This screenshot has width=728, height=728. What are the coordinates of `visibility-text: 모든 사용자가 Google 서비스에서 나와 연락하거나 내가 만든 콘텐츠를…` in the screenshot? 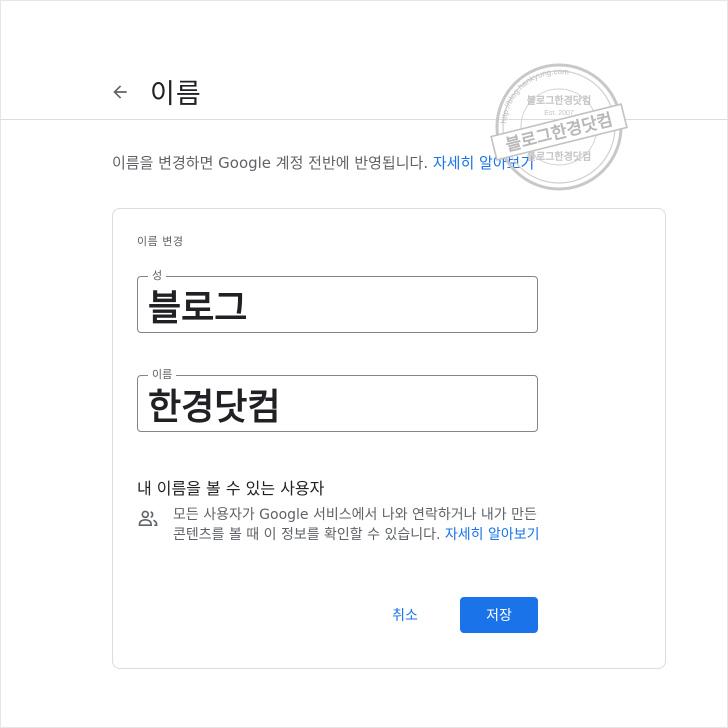 It's located at (363, 525).